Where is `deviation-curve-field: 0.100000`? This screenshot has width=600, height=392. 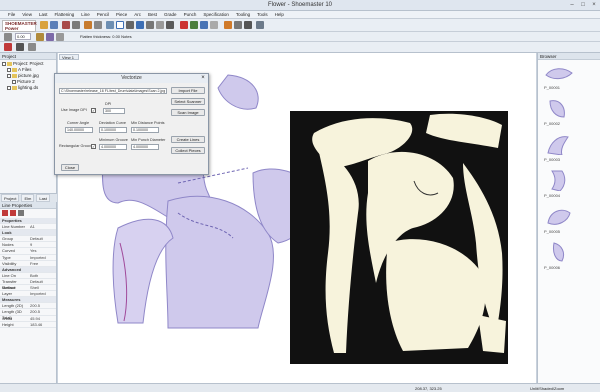
deviation-curve-field: 0.100000 is located at coordinates (113, 130).